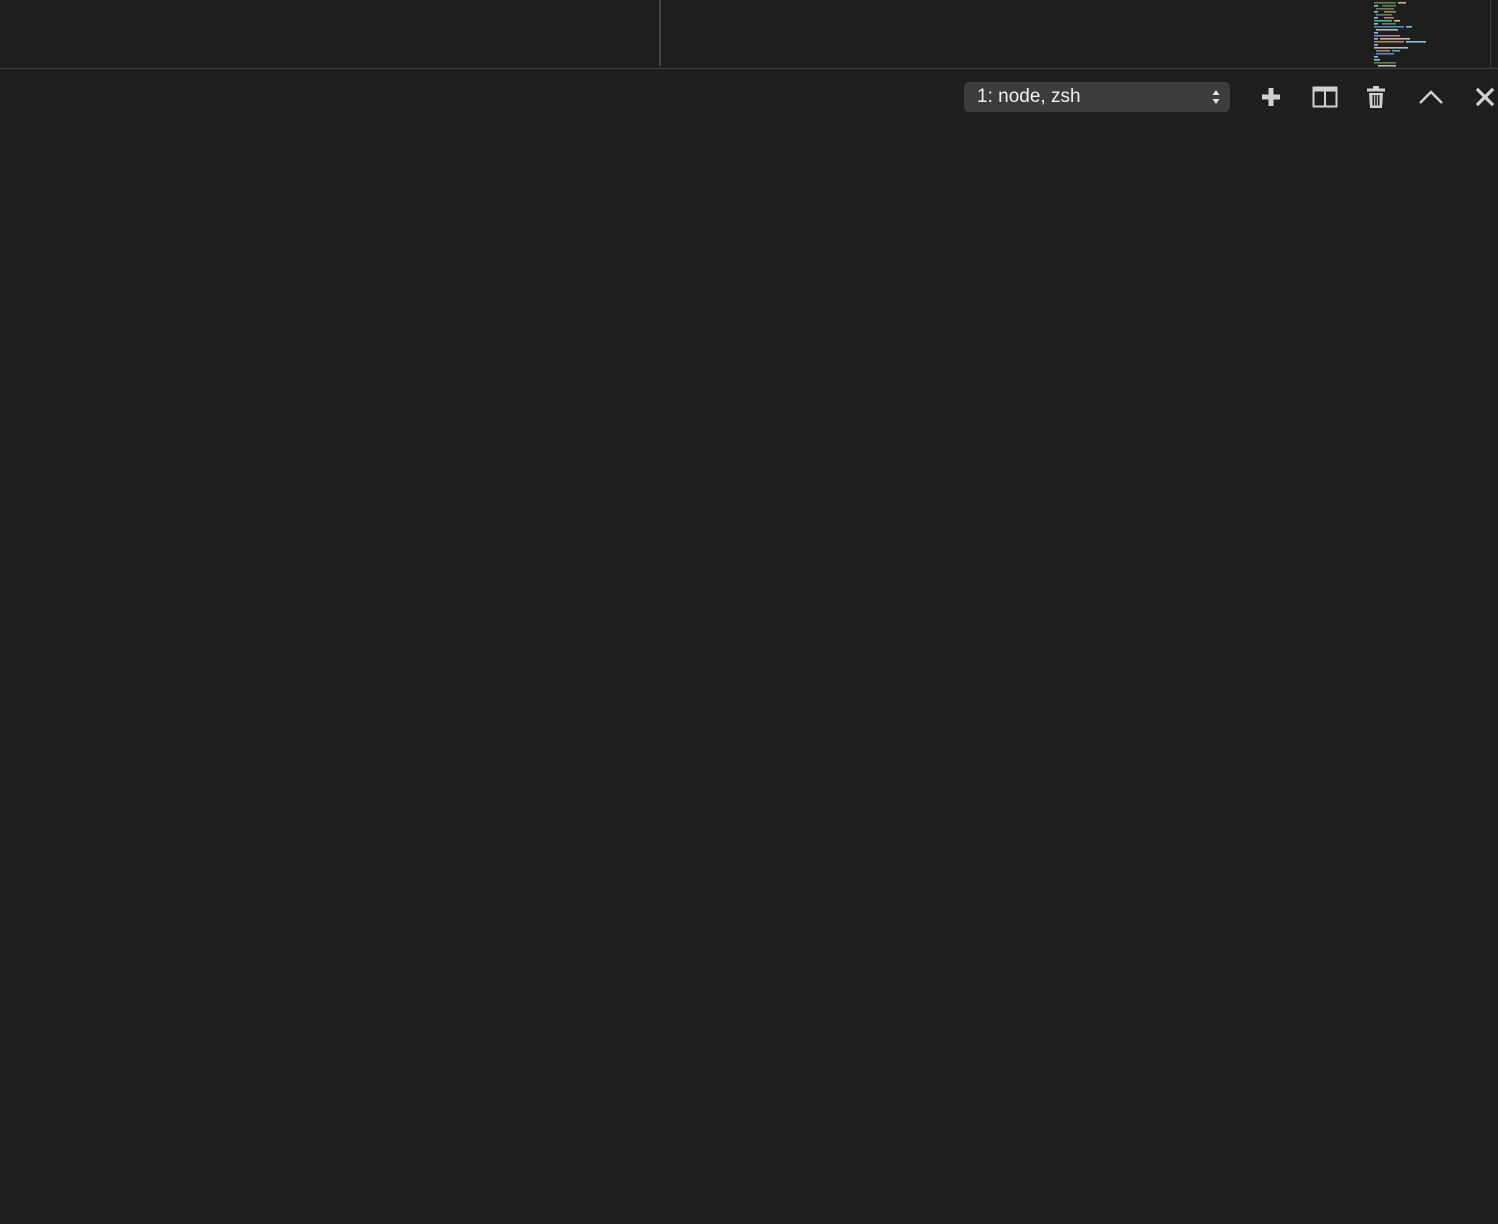 This screenshot has height=1224, width=1498. I want to click on split-icon, so click(1325, 97).